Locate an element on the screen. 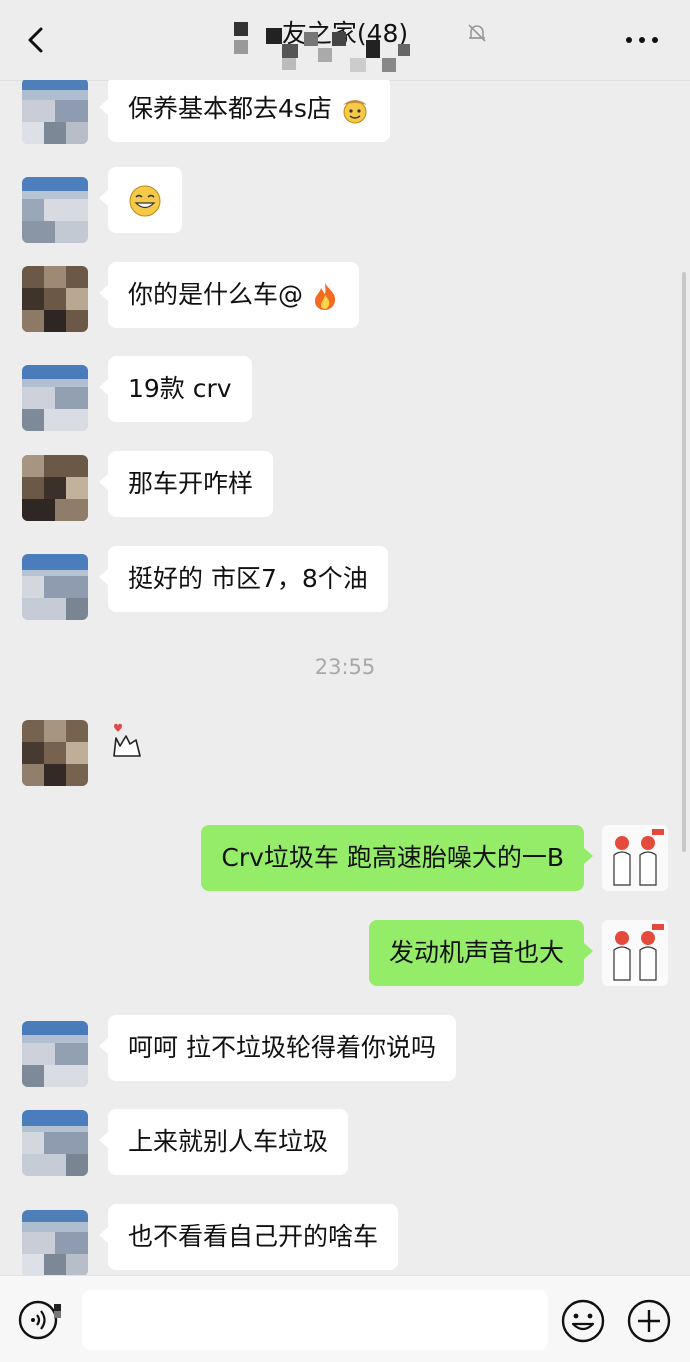 This screenshot has height=1362, width=690. message-text: 也不看看自己开的啥车 is located at coordinates (253, 1236).